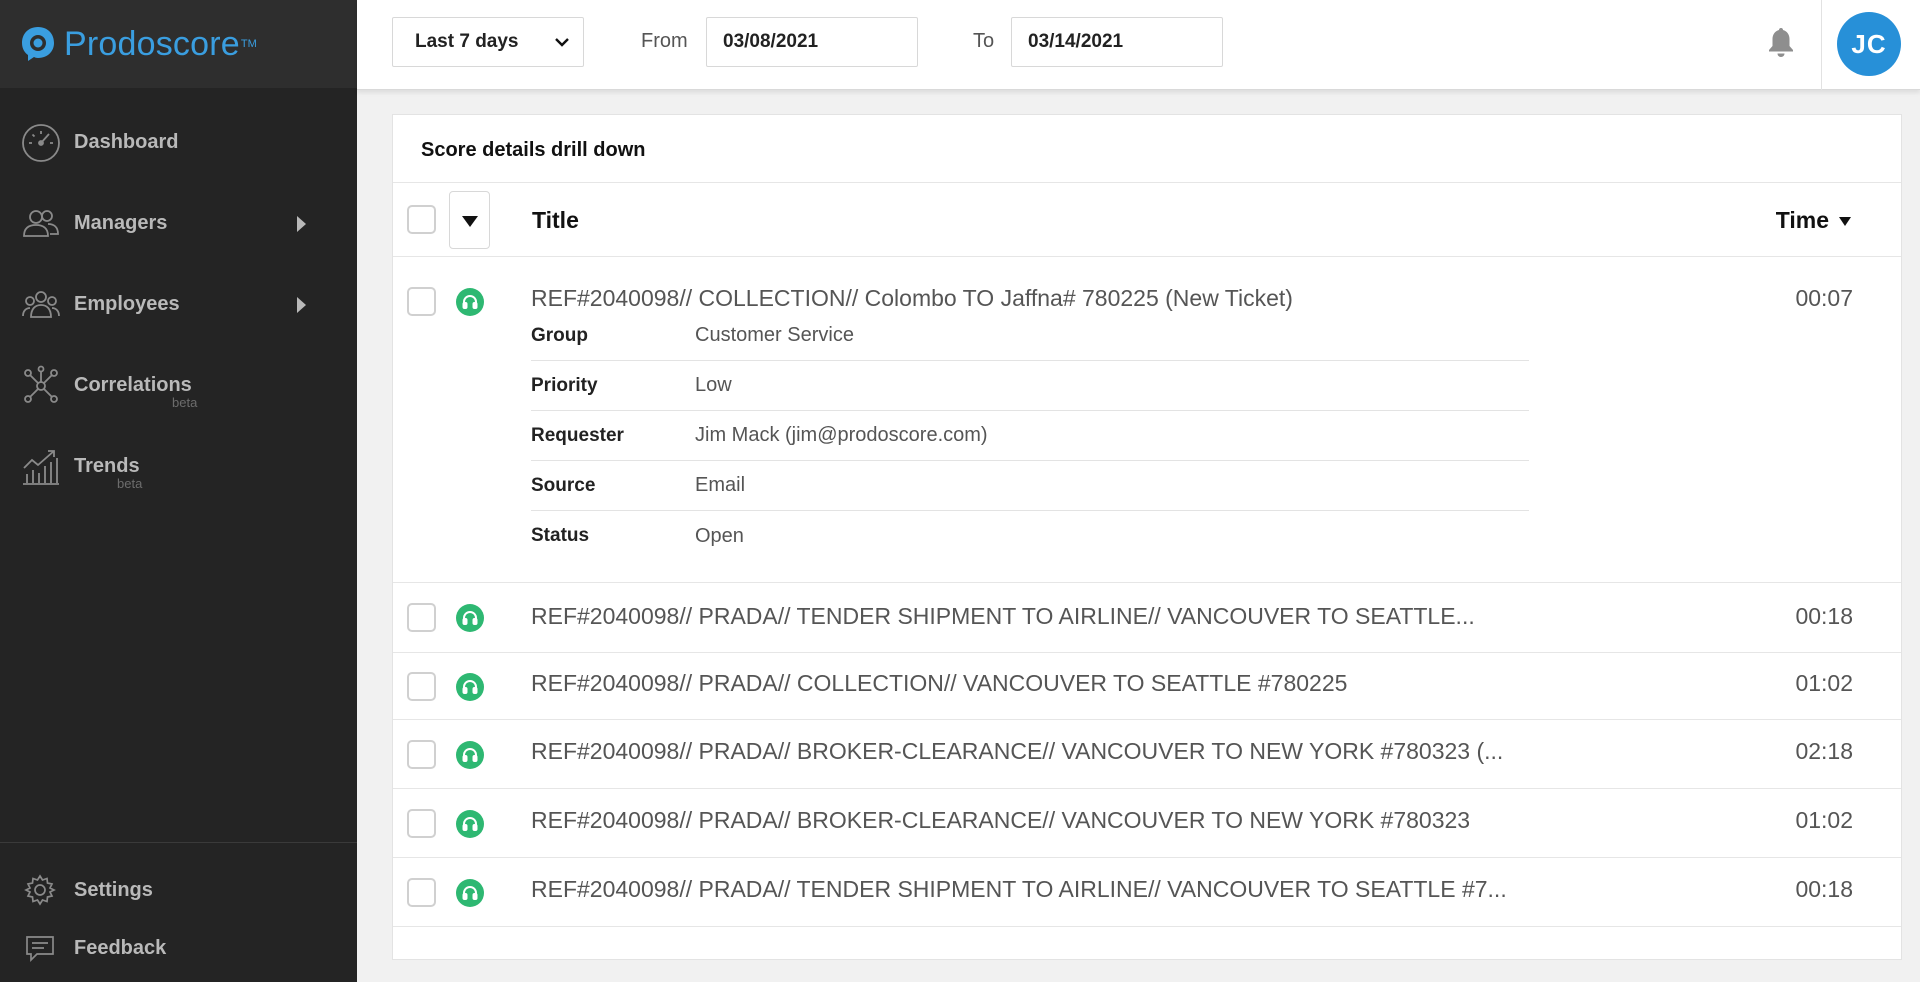 The image size is (1920, 982). What do you see at coordinates (41, 467) in the screenshot?
I see `trends-icon` at bounding box center [41, 467].